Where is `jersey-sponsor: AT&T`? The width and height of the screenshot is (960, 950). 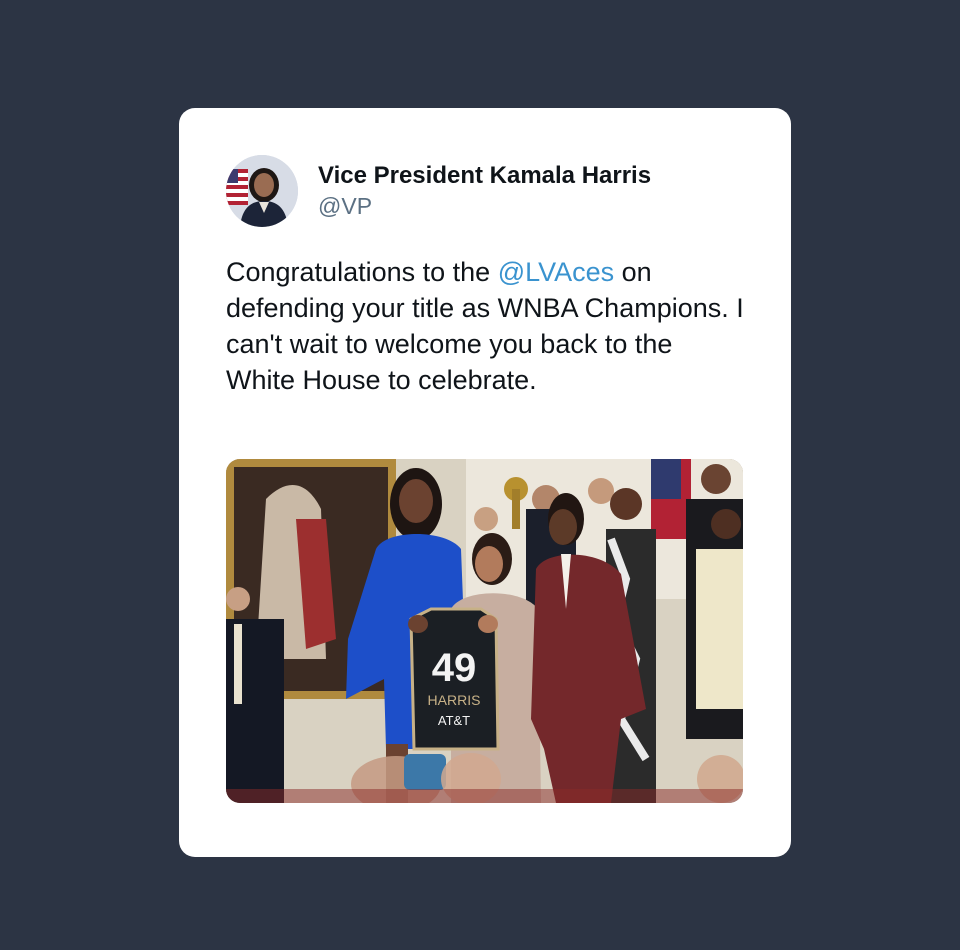 jersey-sponsor: AT&T is located at coordinates (454, 720).